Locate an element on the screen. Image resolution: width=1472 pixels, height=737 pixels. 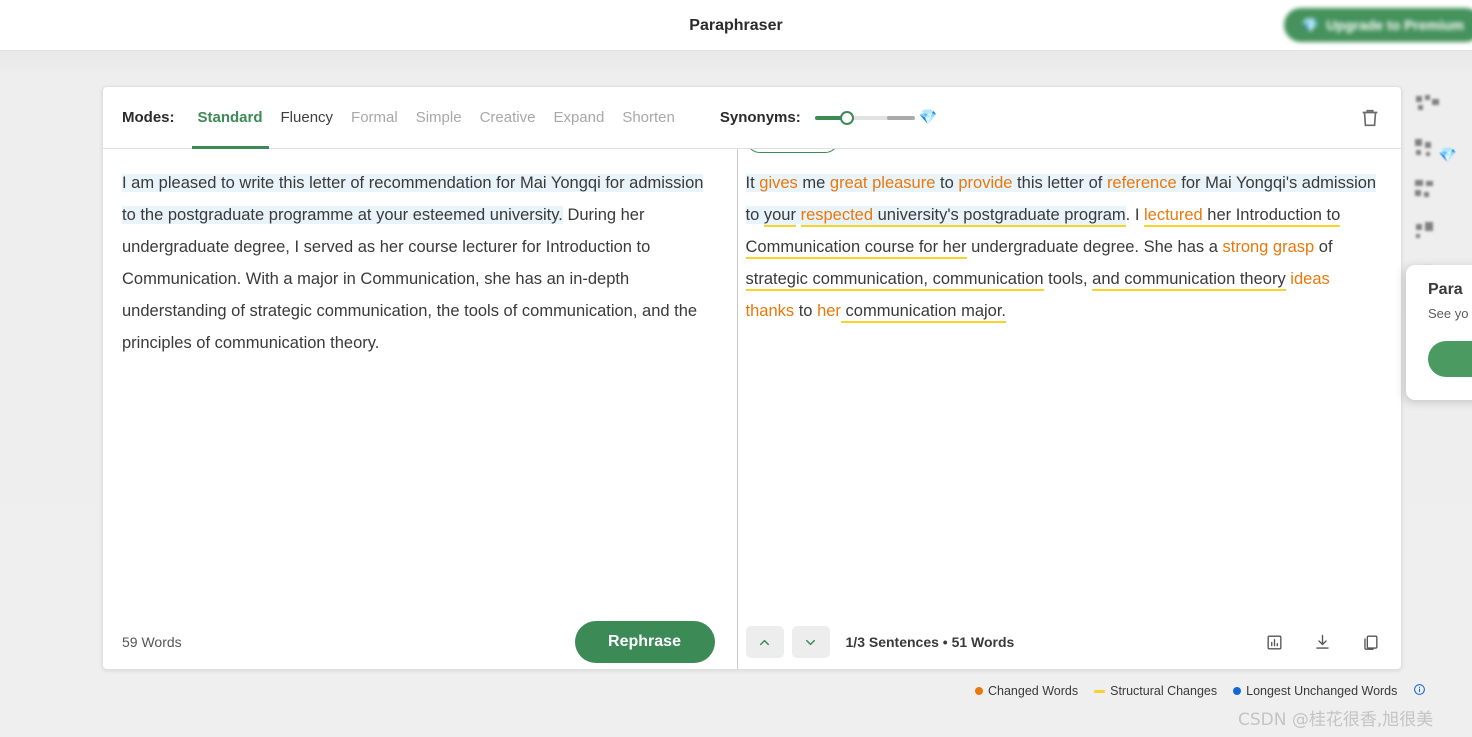
output-token: gives is located at coordinates (778, 183).